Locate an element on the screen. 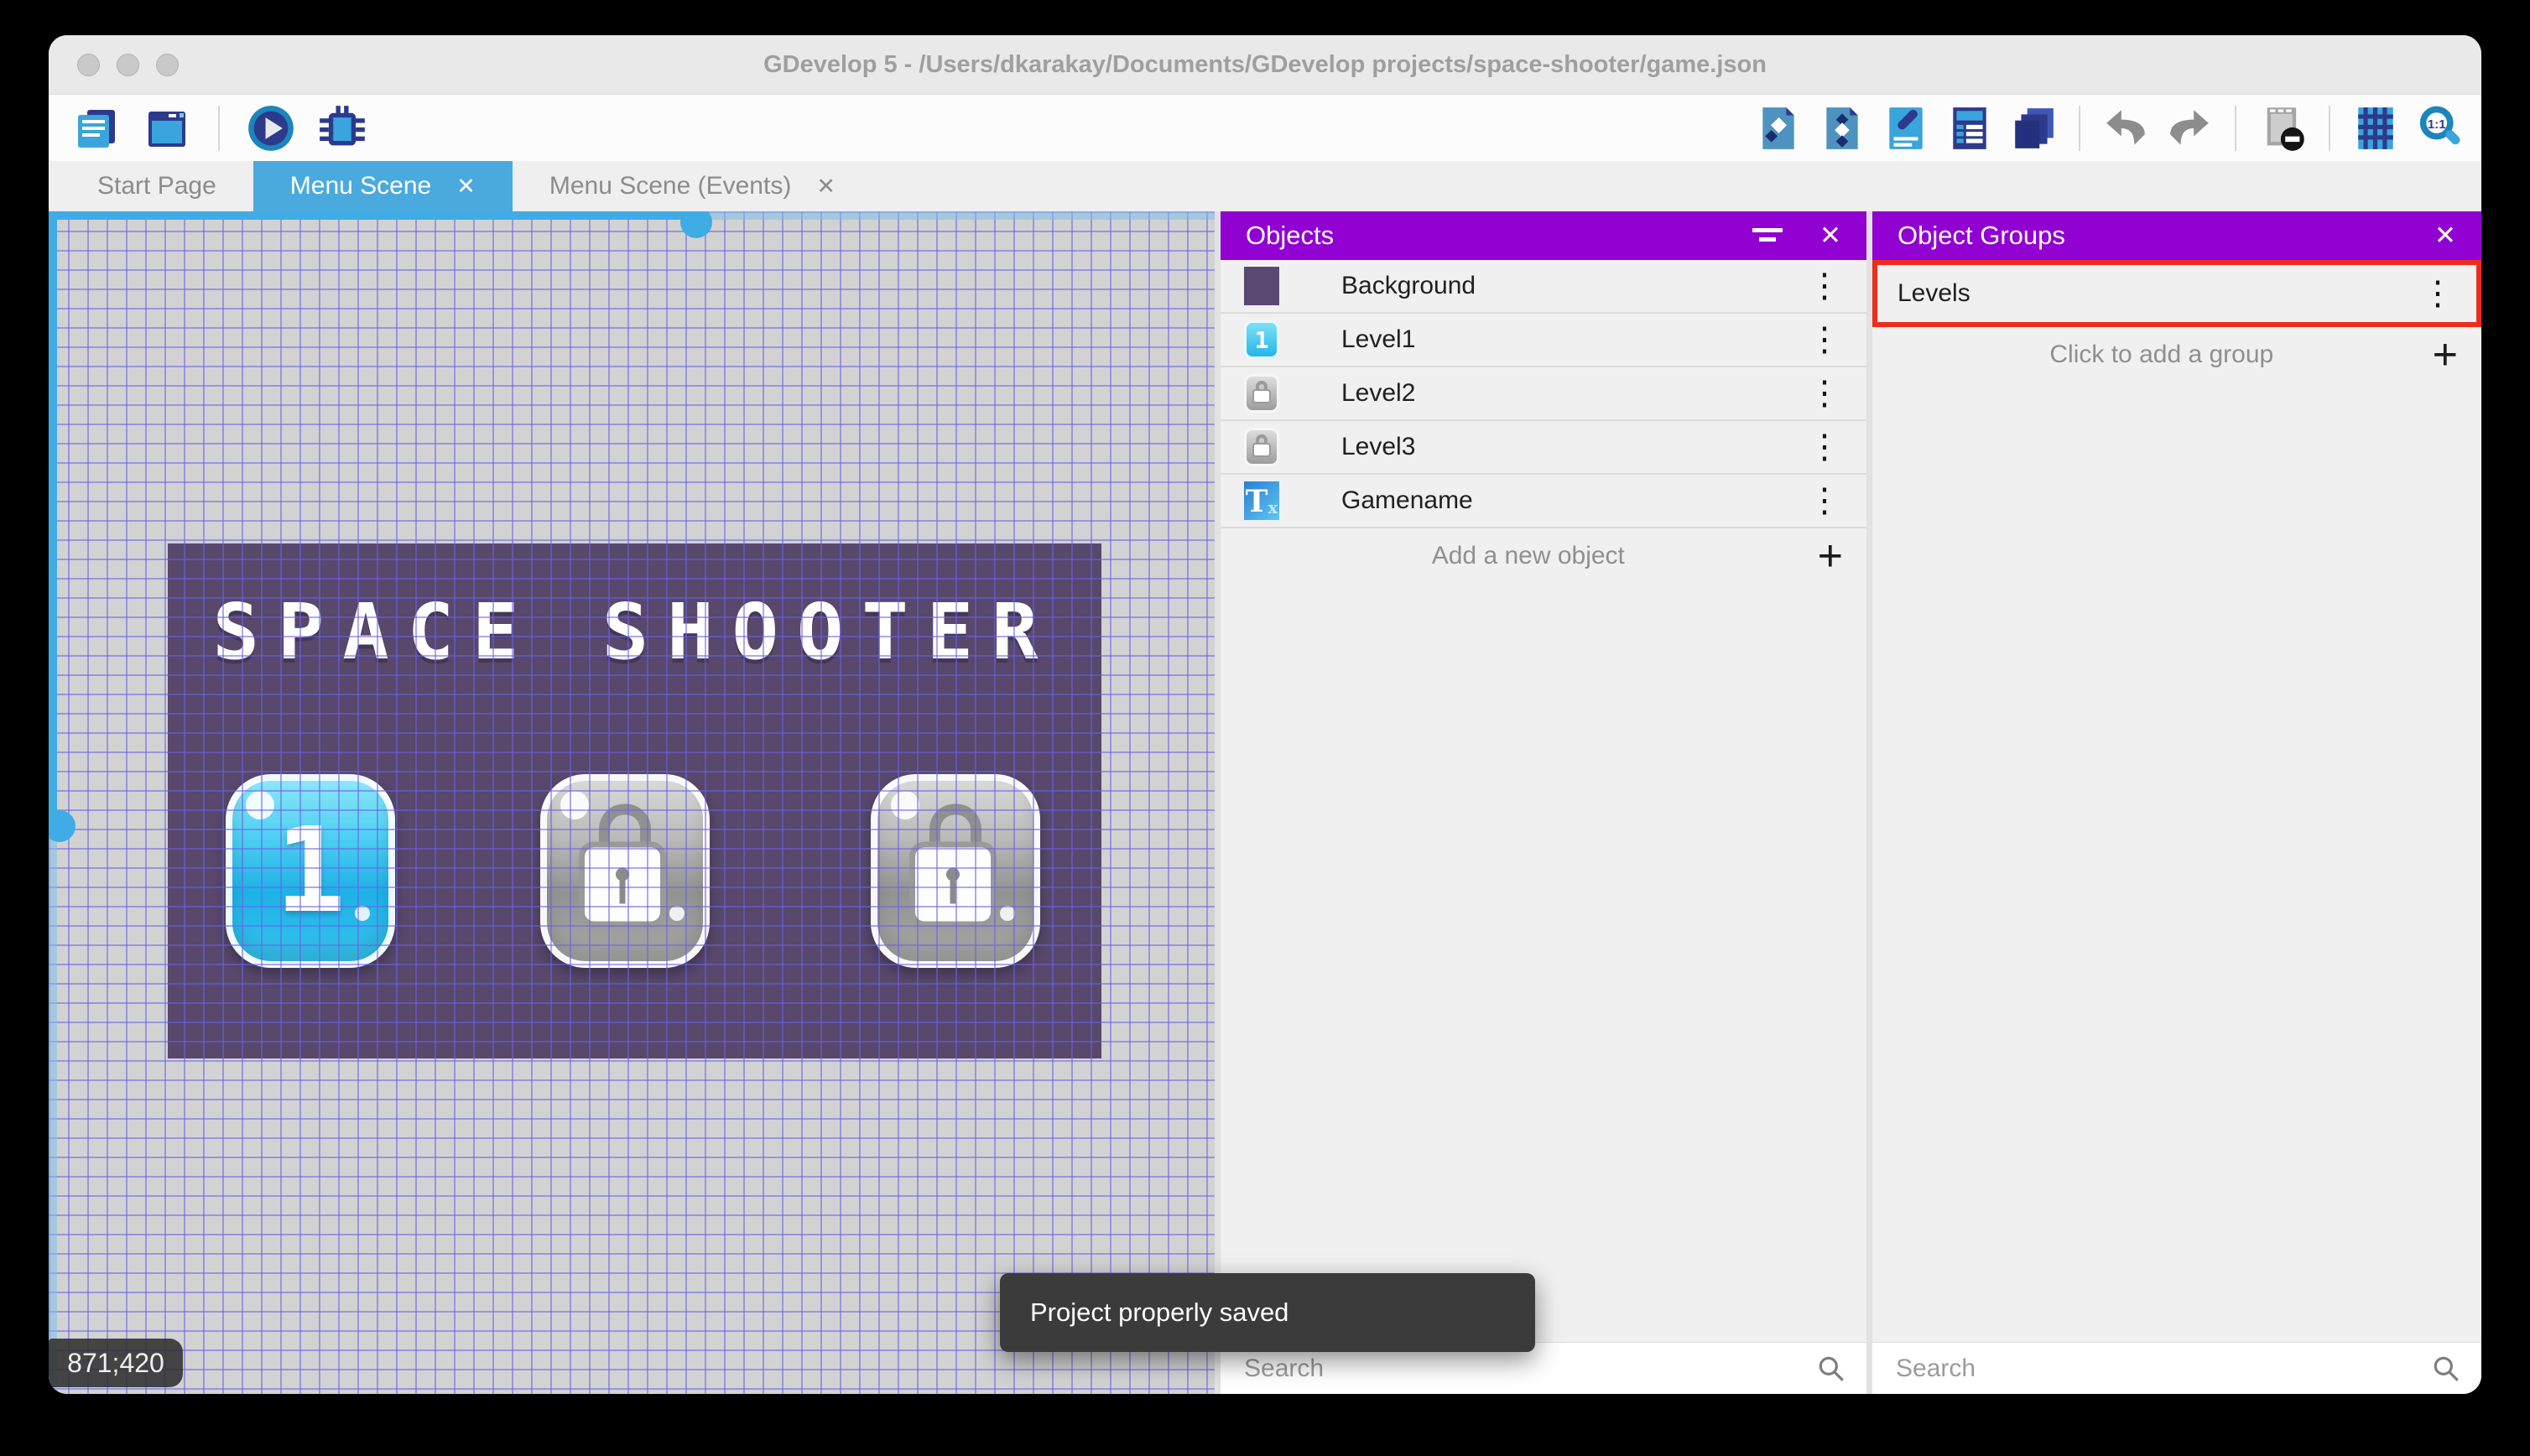 This screenshot has width=2530, height=1456. close-window-icon is located at coordinates (88, 64).